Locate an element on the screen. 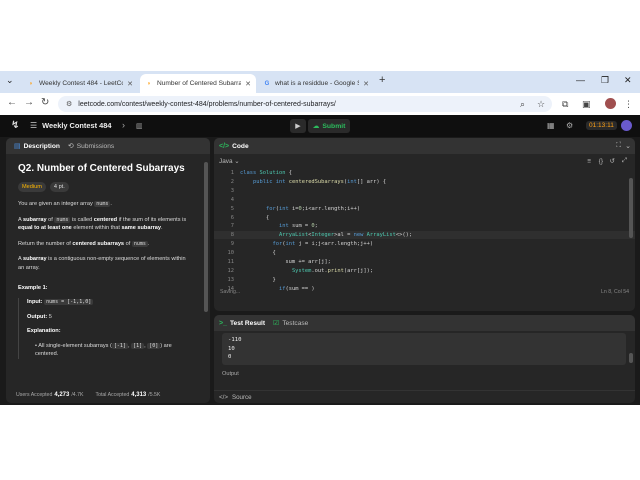 The image size is (640, 480). submit-button: ☁ Submit is located at coordinates (329, 126).